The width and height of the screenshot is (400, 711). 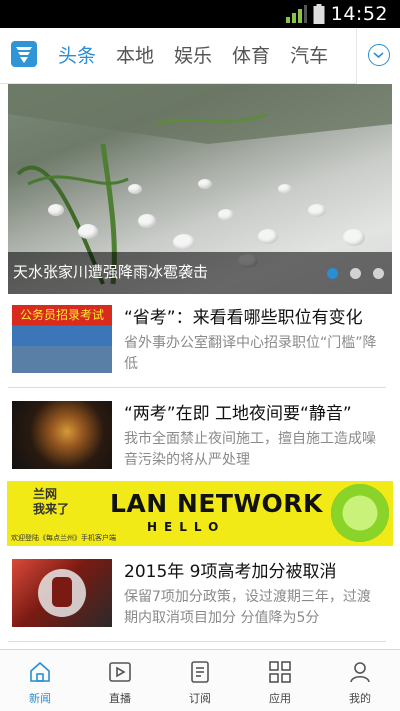 I want to click on ad-slogan: 兰网 我来了, so click(x=51, y=502).